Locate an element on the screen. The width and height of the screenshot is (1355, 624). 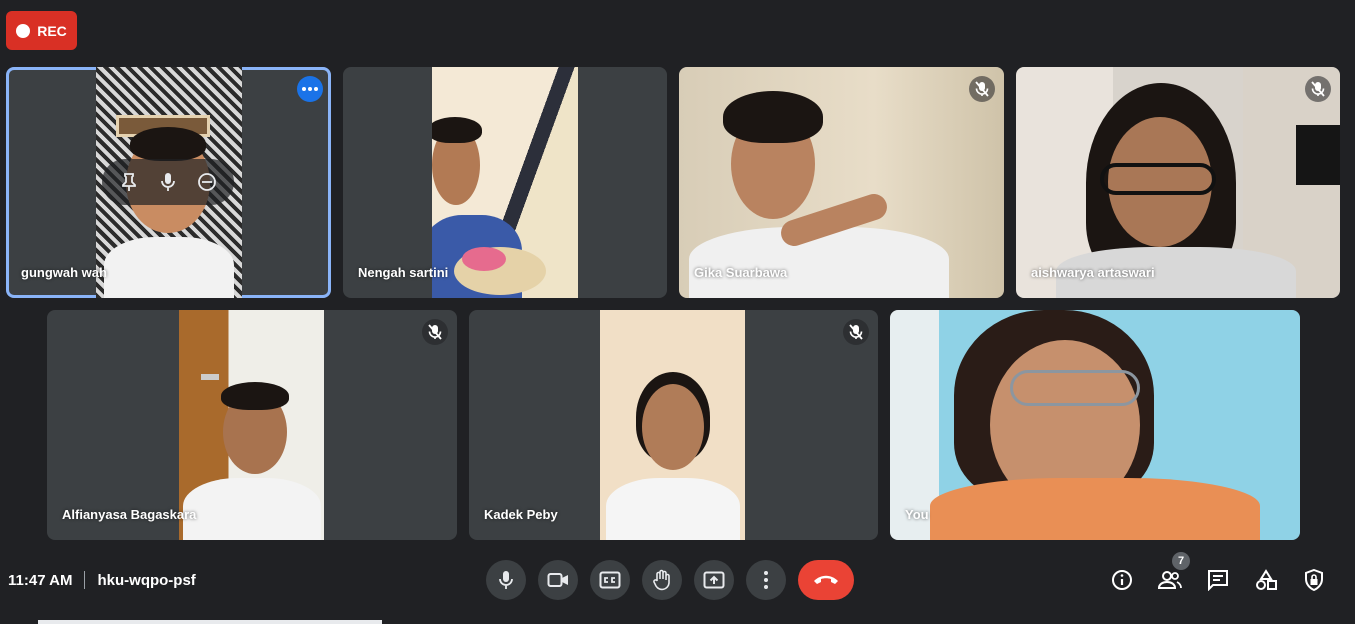
participant-tile: Gika Suarbawa is located at coordinates (841, 182).